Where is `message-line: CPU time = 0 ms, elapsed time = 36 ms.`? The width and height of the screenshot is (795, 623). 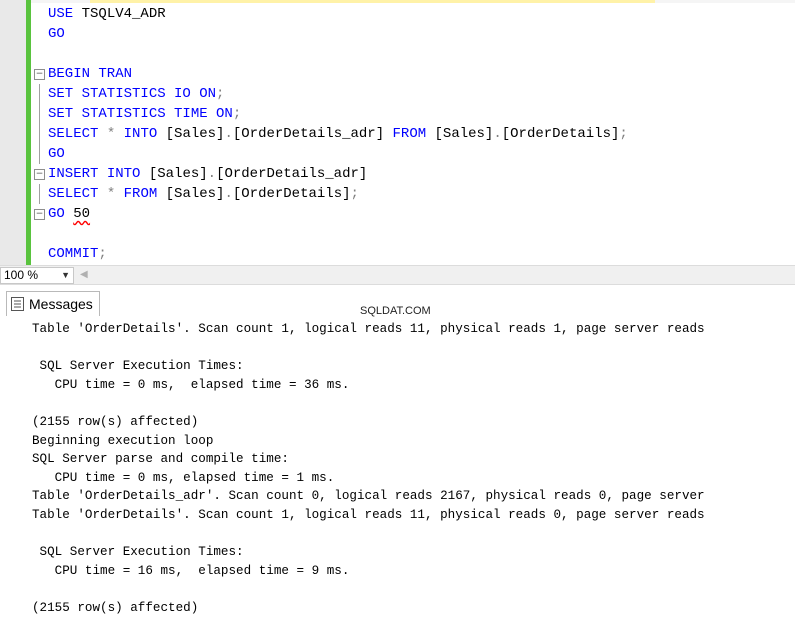
message-line: CPU time = 0 ms, elapsed time = 36 ms. is located at coordinates (191, 384).